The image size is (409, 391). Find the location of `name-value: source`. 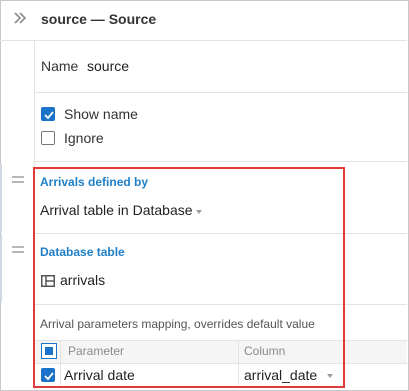

name-value: source is located at coordinates (108, 66).